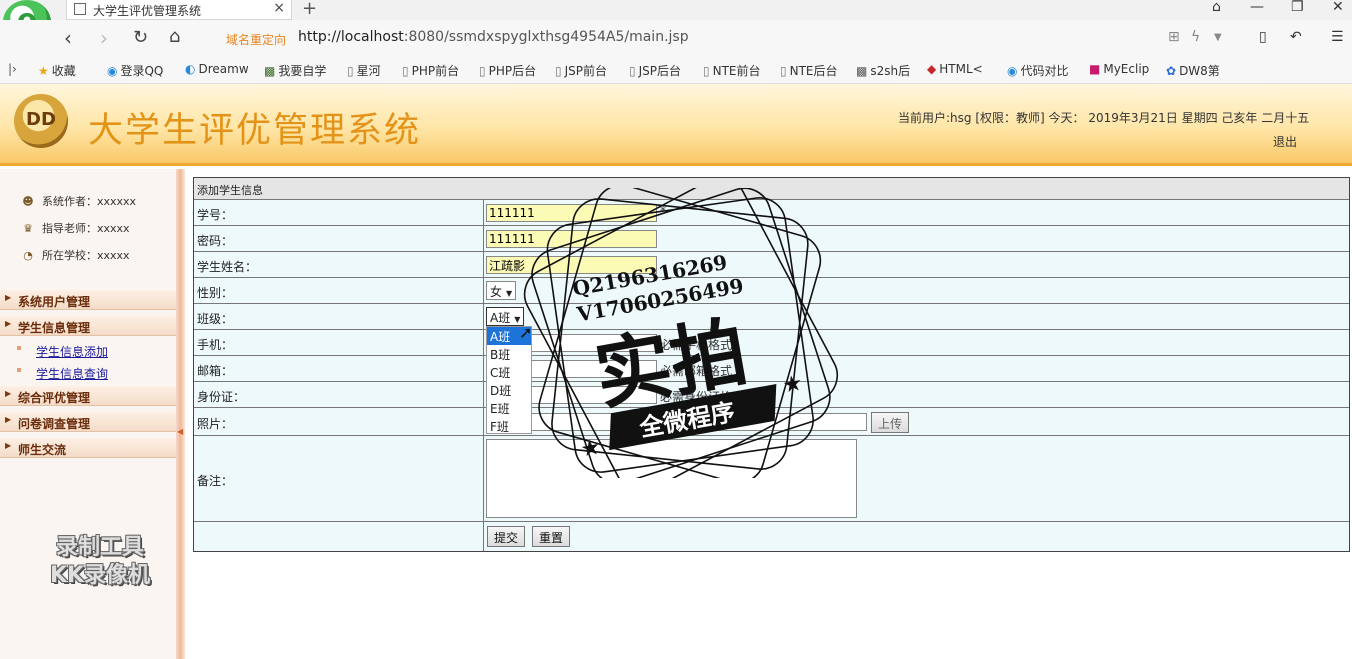  Describe the element at coordinates (1285, 141) in the screenshot. I see `logout-link: 退出` at that location.